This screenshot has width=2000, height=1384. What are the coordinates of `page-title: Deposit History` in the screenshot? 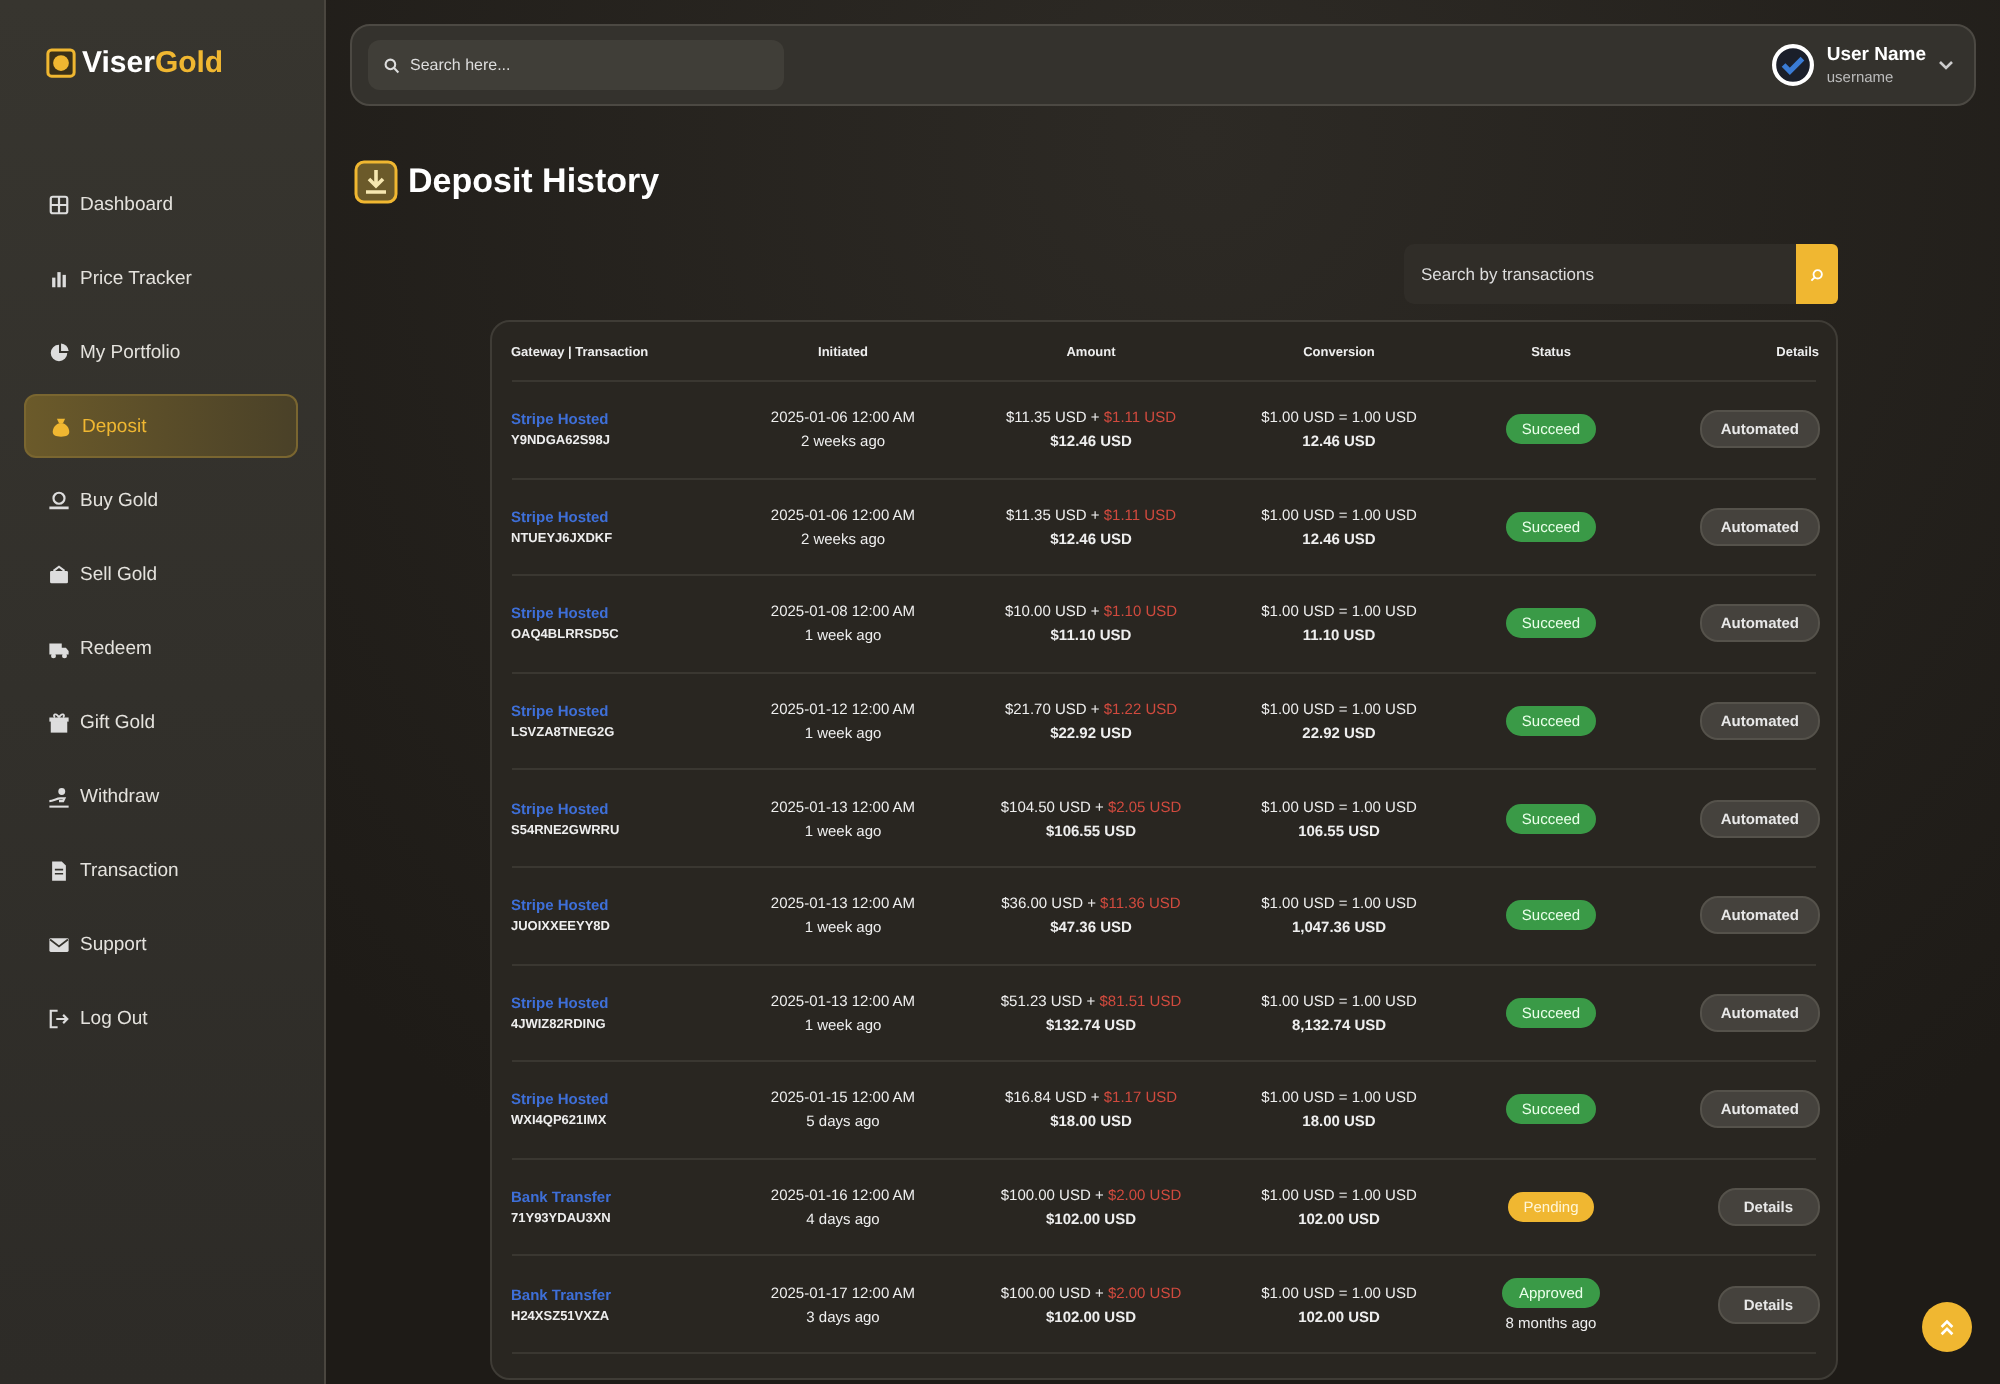 It's located at (534, 182).